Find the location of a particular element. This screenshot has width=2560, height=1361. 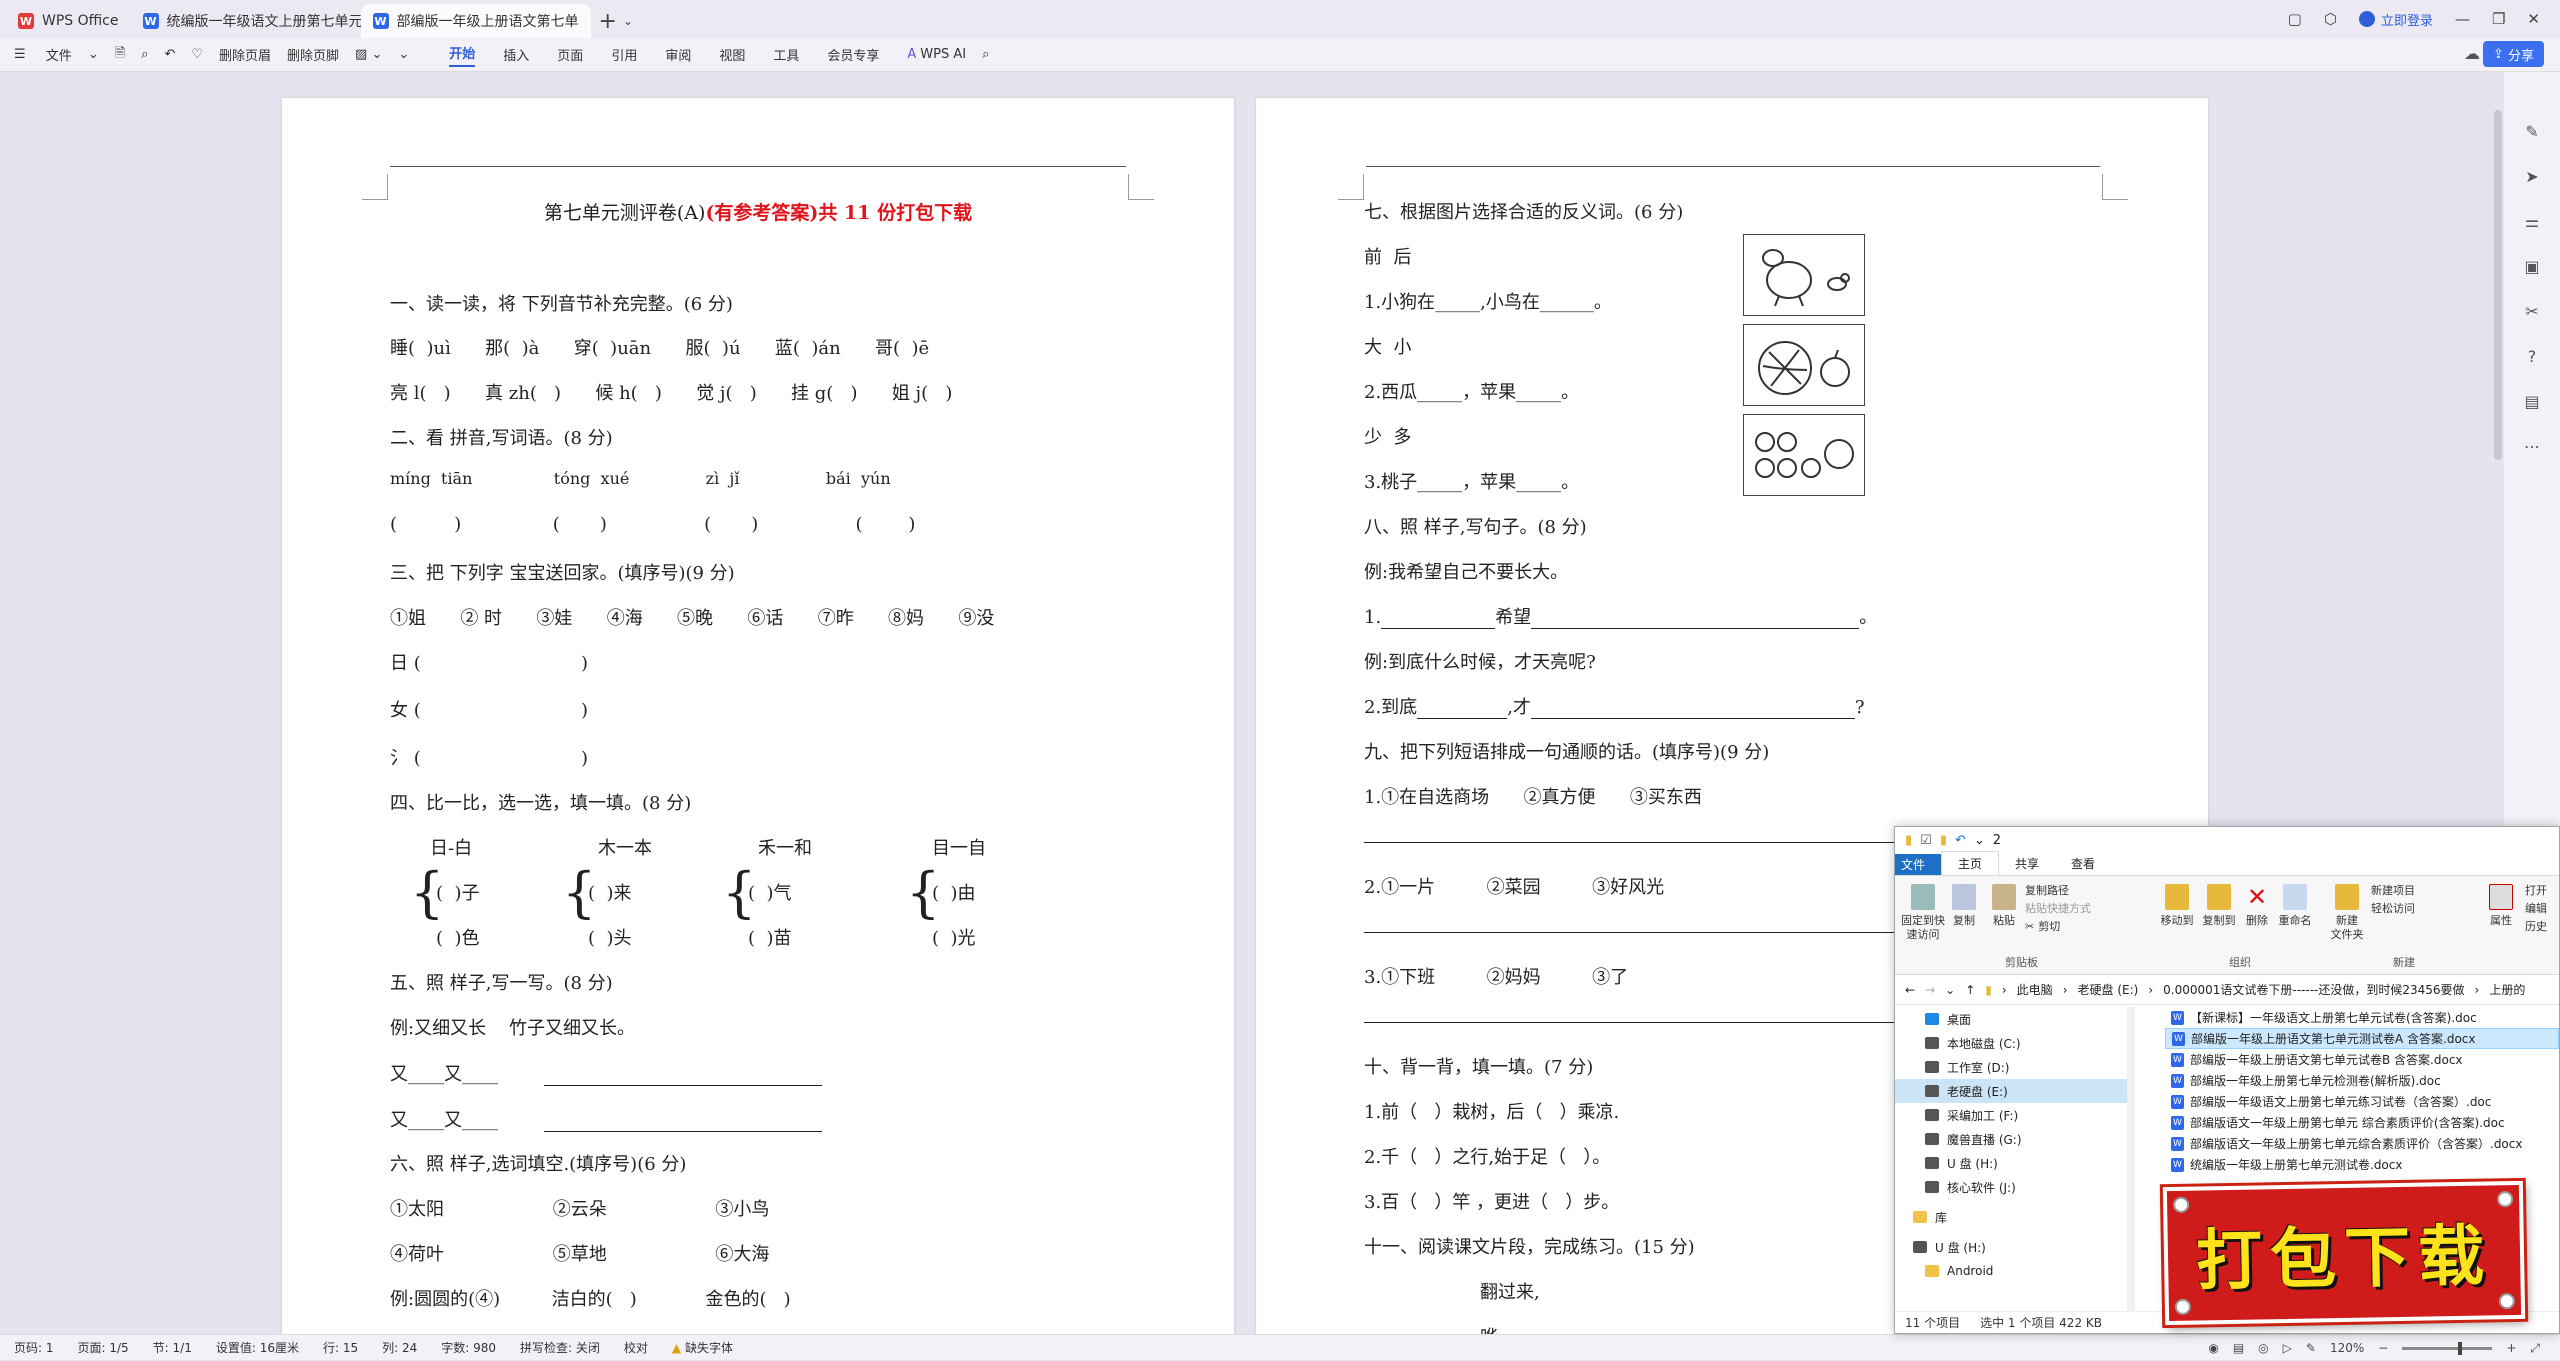

tools-icon: ✂ is located at coordinates (2531, 311).